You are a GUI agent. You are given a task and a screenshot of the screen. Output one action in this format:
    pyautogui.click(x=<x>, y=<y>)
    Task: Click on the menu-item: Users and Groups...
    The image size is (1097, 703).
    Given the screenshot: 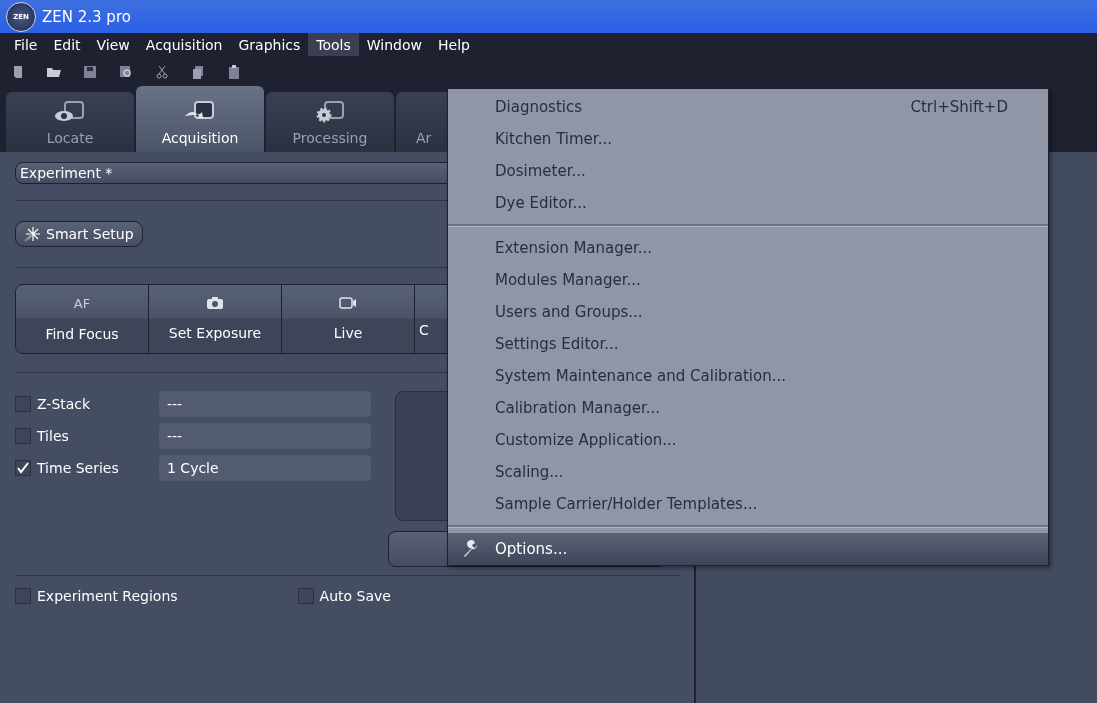 What is the action you would take?
    pyautogui.click(x=748, y=312)
    